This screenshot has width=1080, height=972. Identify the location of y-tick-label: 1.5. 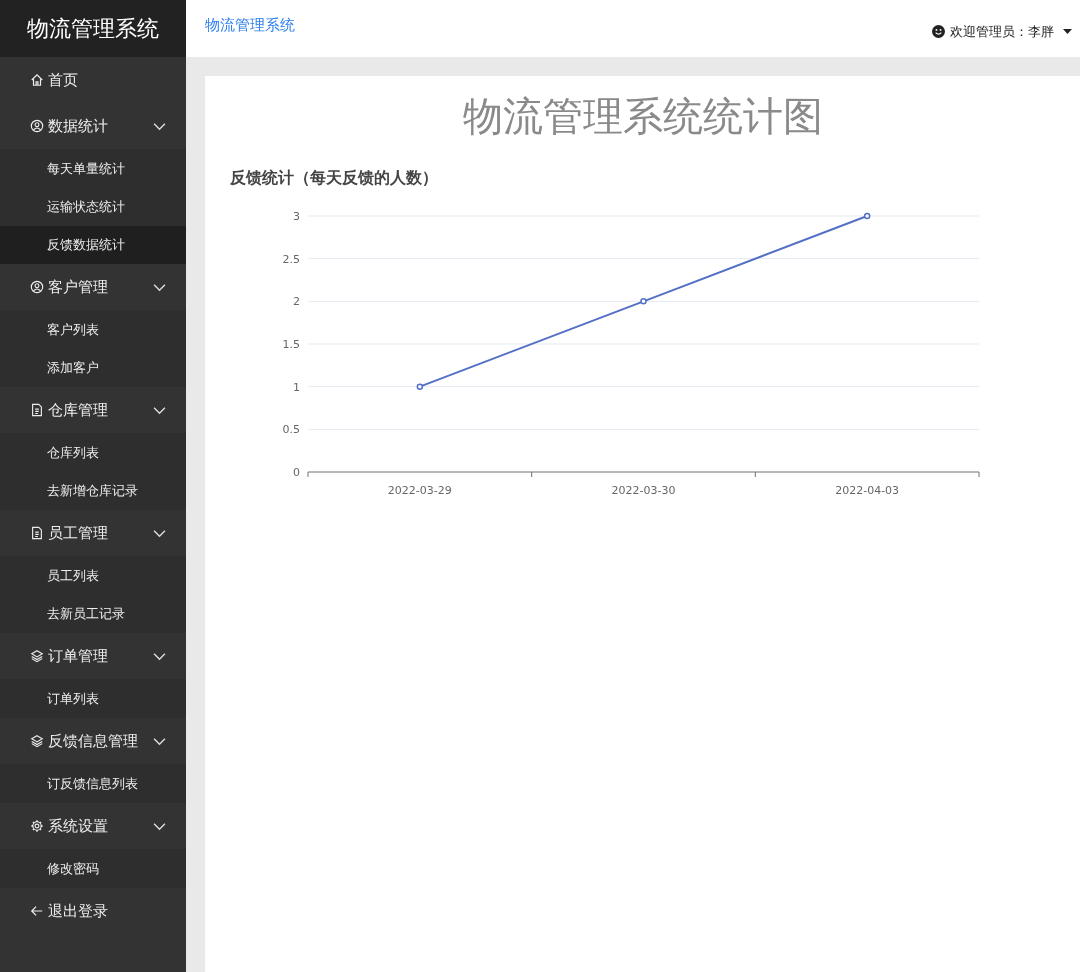
(291, 344).